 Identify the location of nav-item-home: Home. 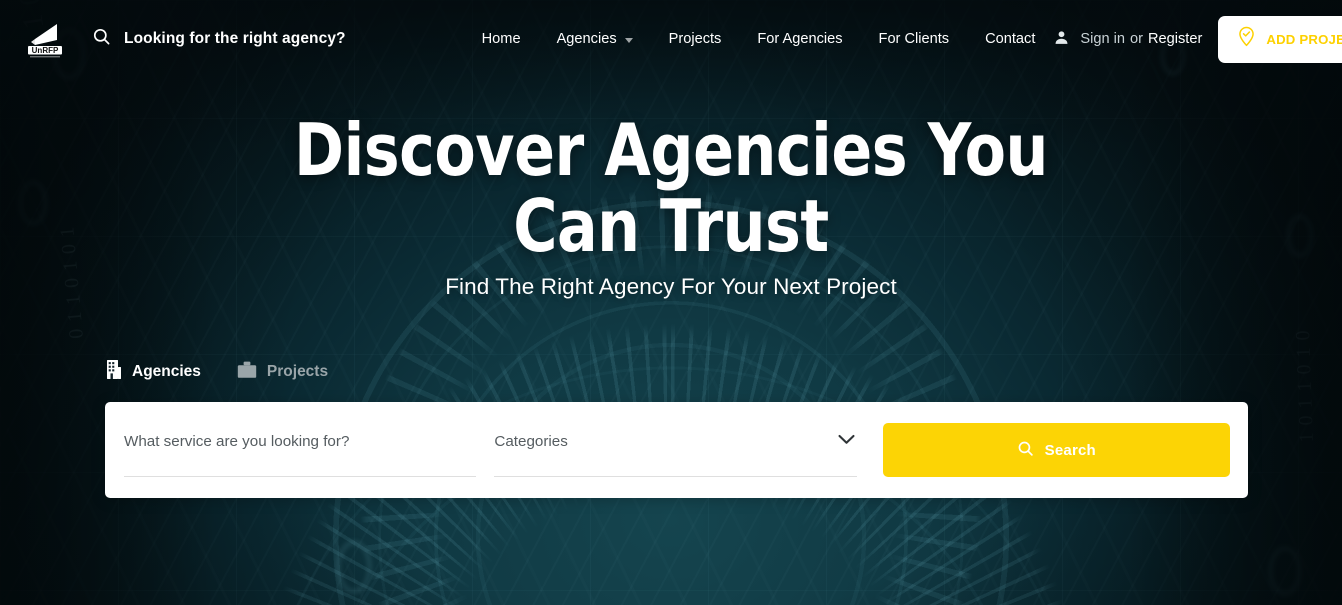
(501, 39).